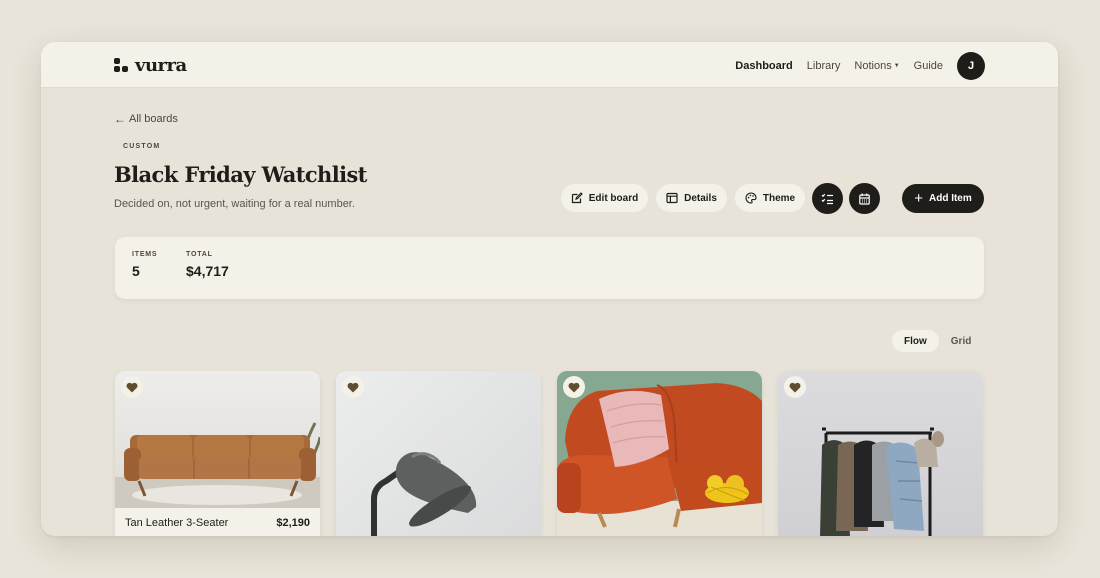 The image size is (1100, 578). I want to click on brand-logo: vurra, so click(150, 65).